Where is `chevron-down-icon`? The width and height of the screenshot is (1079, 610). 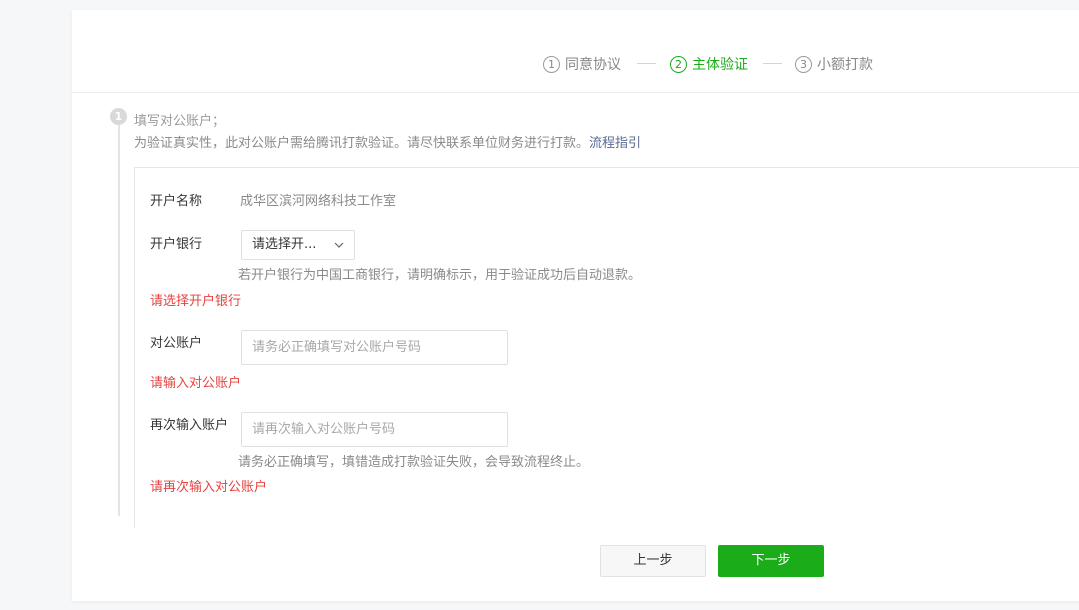 chevron-down-icon is located at coordinates (339, 245).